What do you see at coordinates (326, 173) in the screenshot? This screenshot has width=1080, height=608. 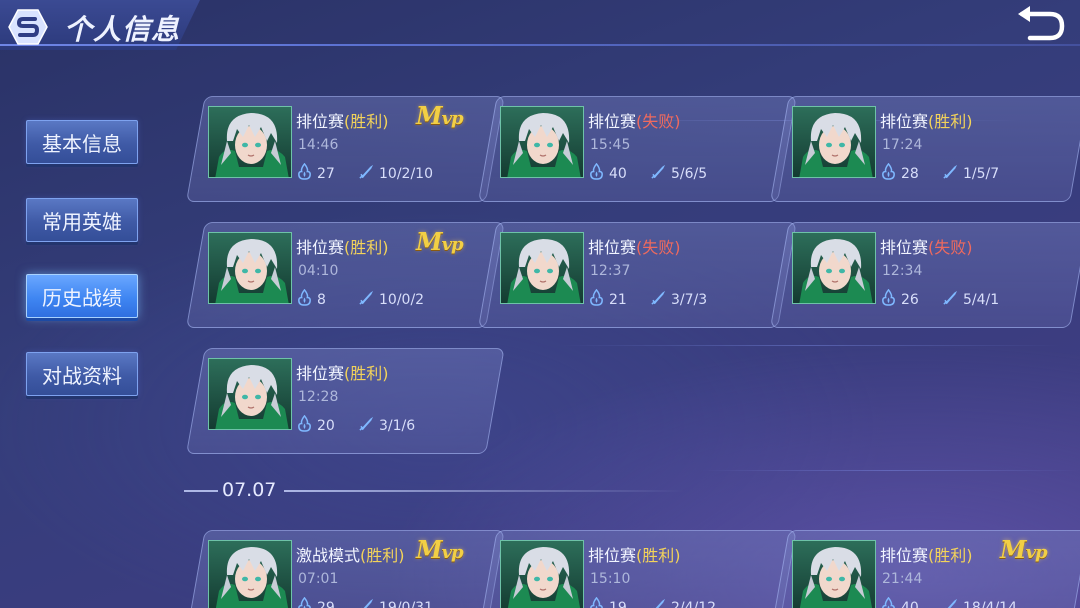 I see `gold-value: 27` at bounding box center [326, 173].